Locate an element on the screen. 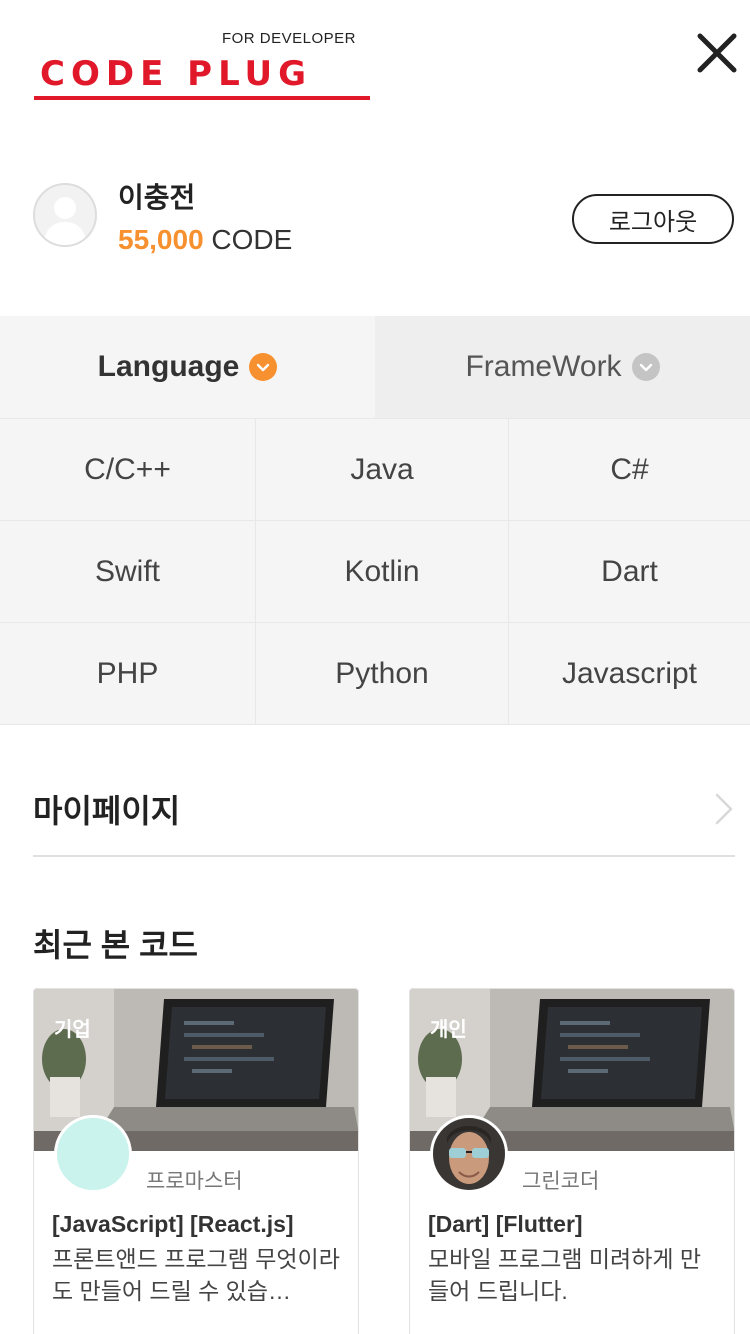 This screenshot has width=750, height=1334. card-badge: 기업 is located at coordinates (72, 1030).